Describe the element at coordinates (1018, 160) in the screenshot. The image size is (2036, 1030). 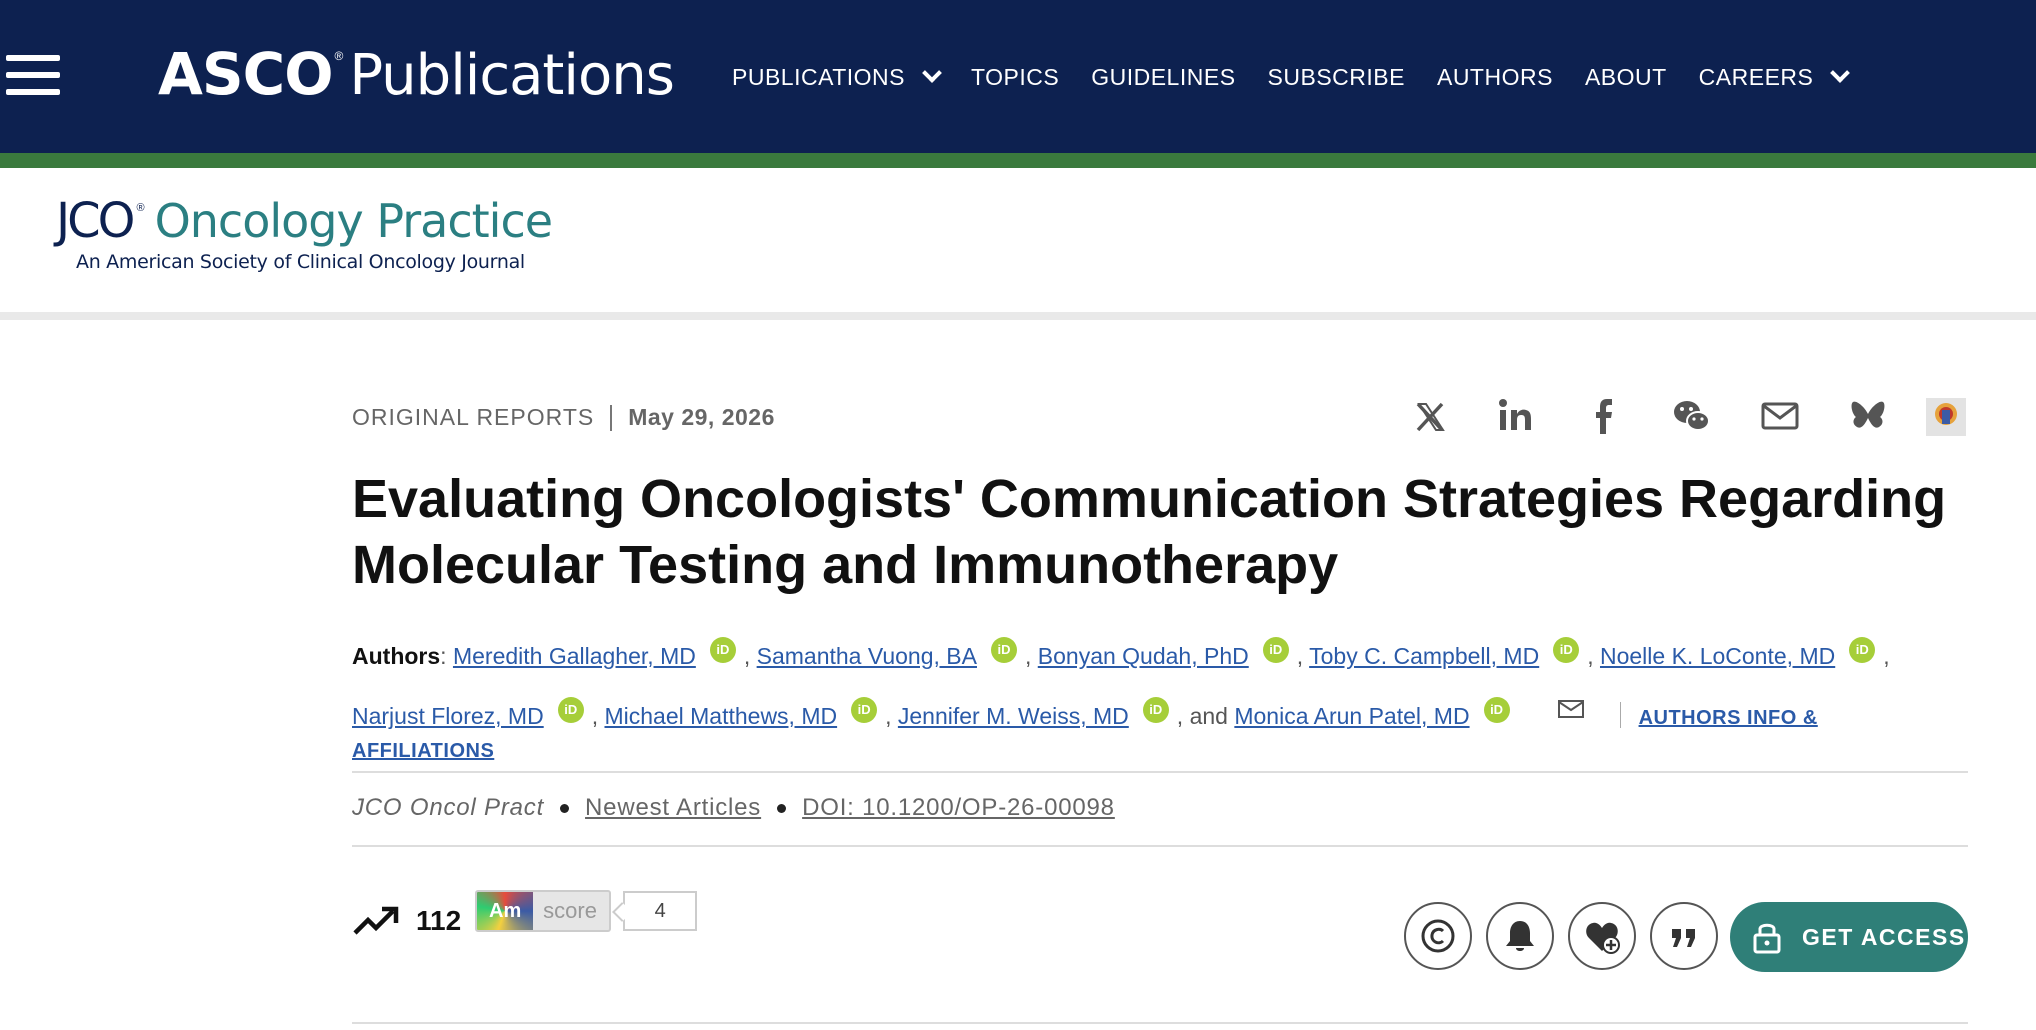
I see `accent-strip` at that location.